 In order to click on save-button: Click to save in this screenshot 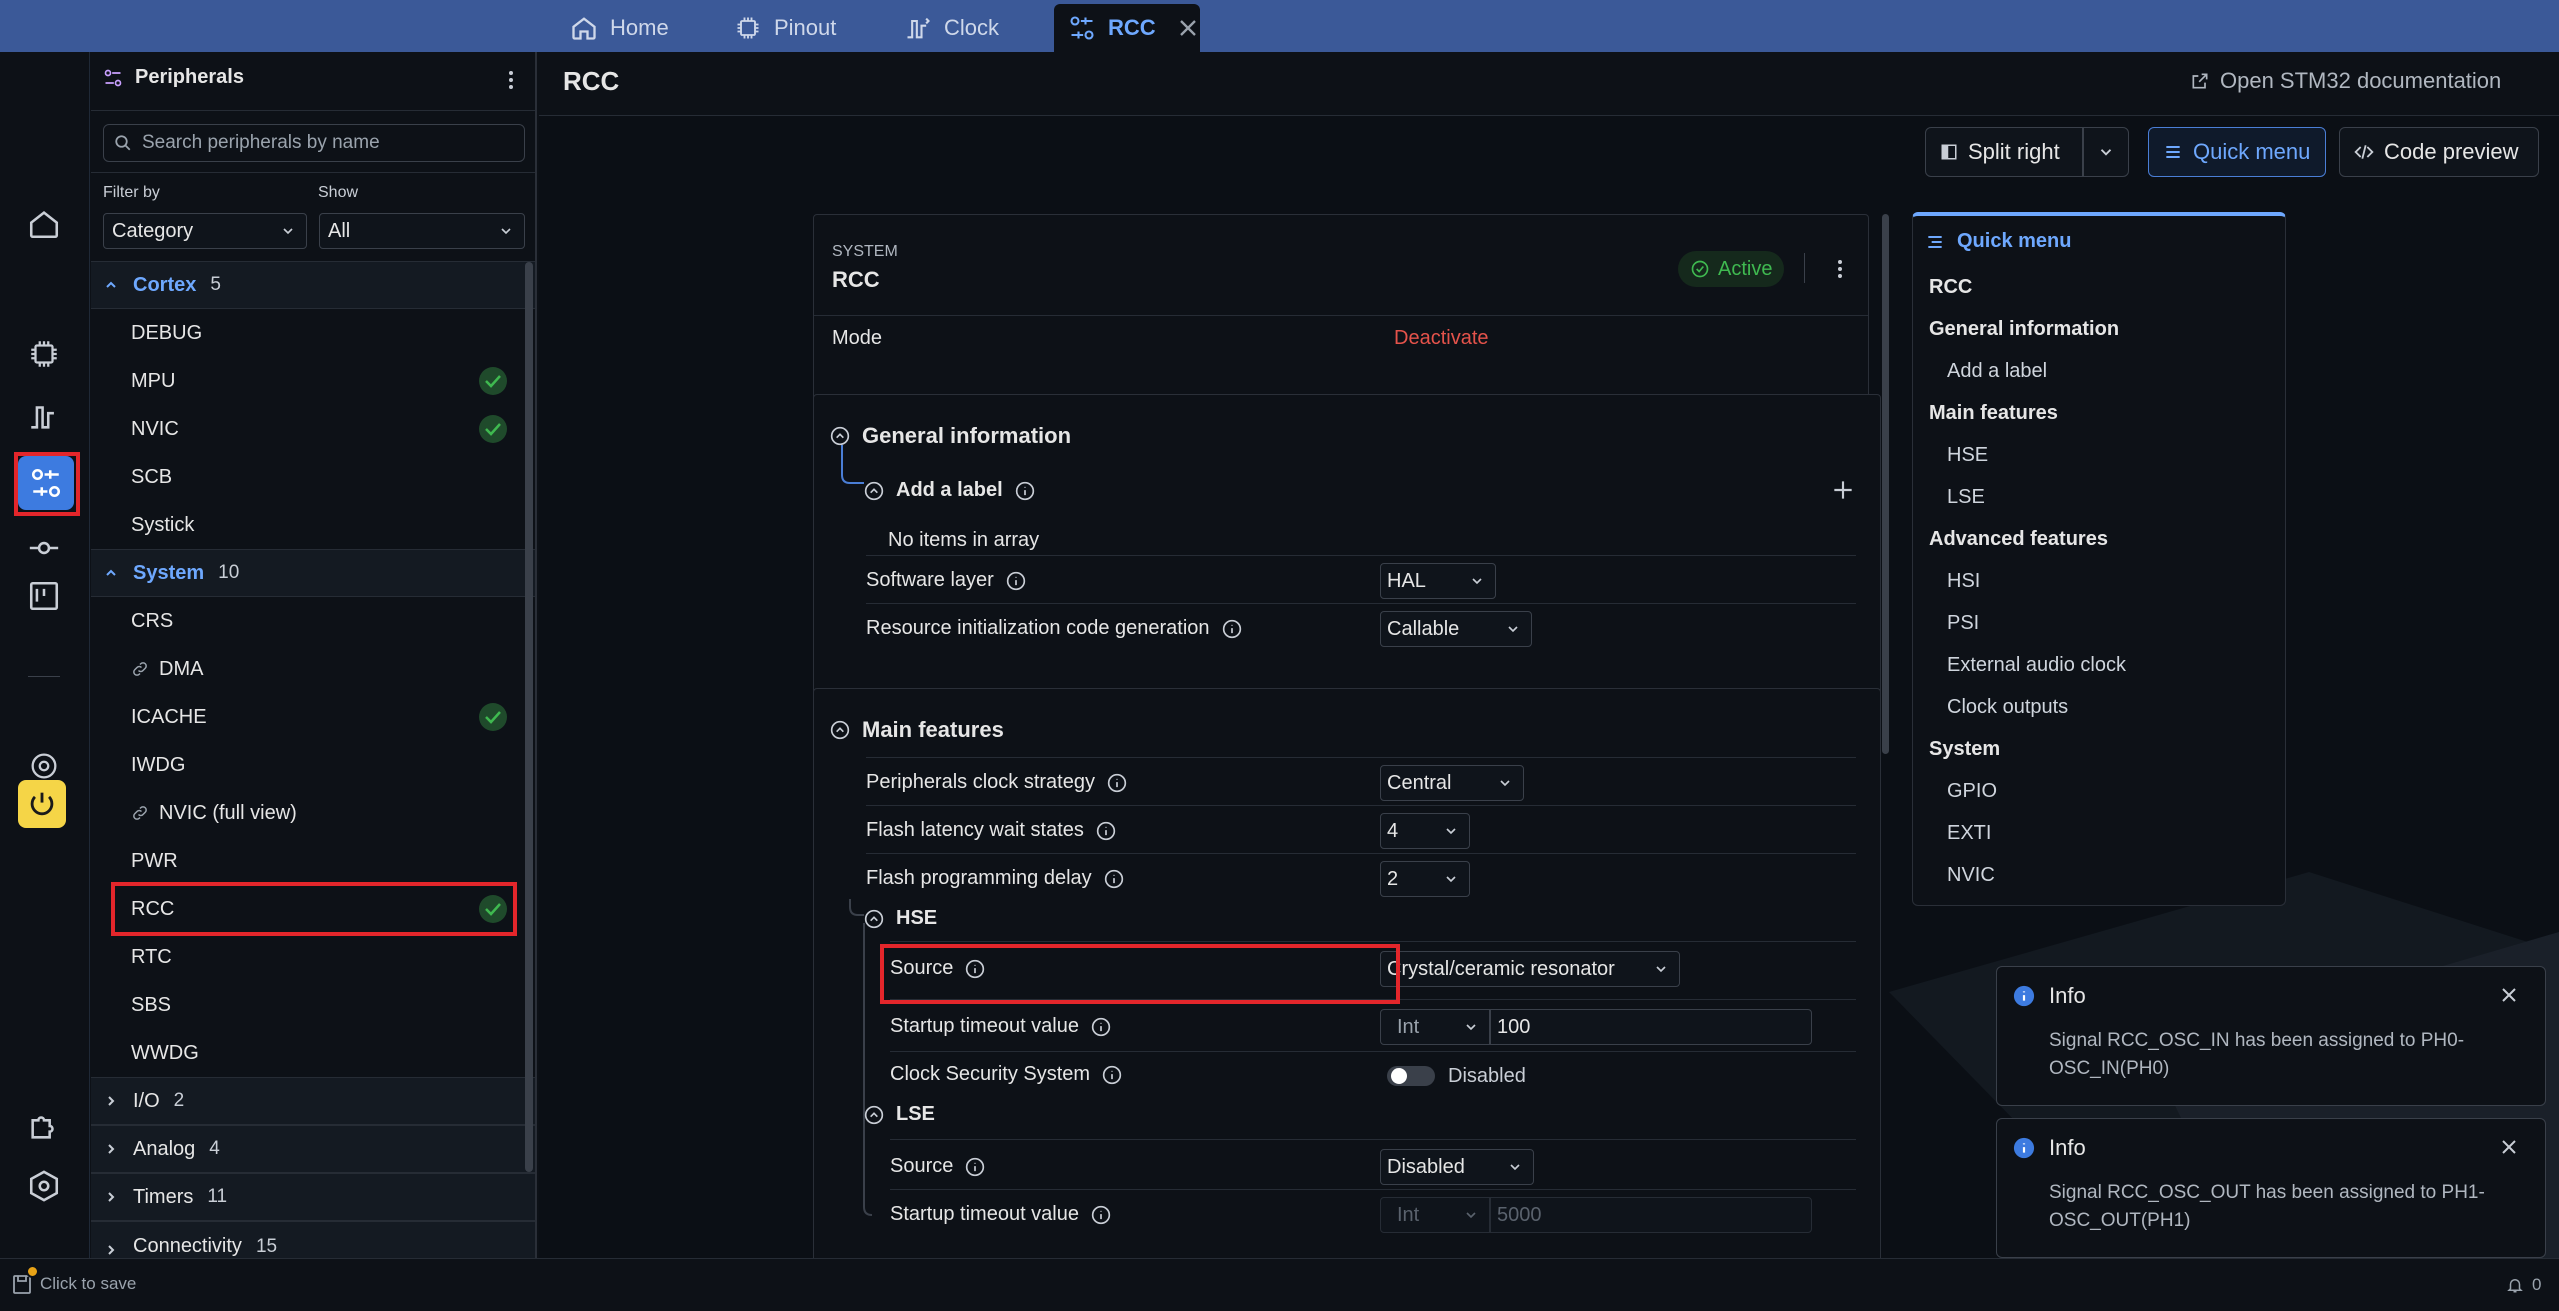, I will do `click(74, 1280)`.